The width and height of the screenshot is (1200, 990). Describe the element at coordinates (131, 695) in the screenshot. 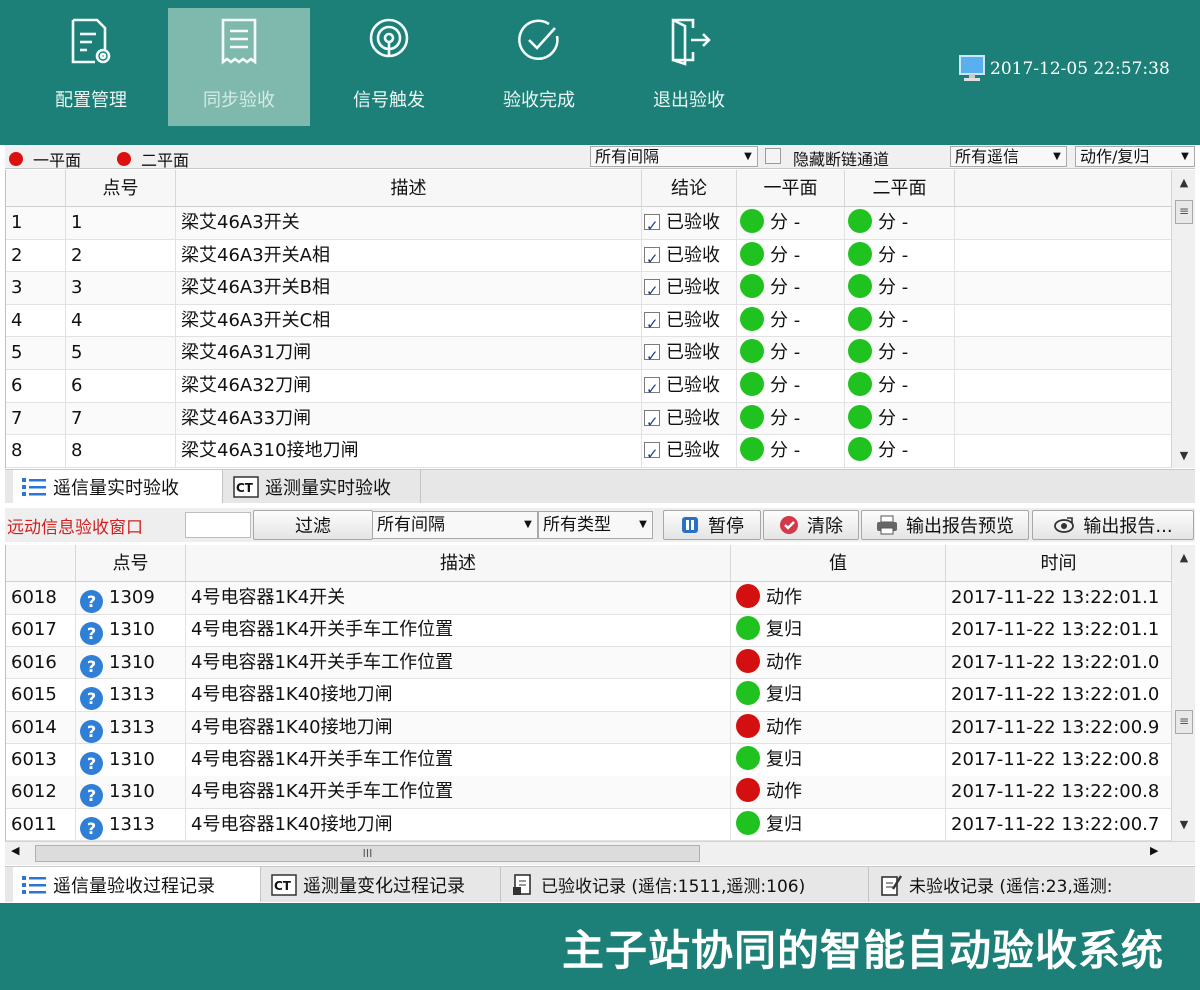

I see `point-cell: ? 1313` at that location.